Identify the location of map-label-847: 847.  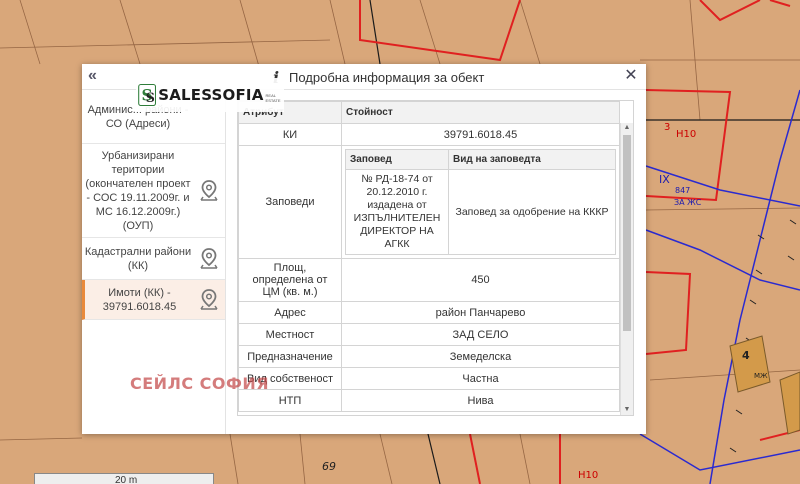
(683, 190).